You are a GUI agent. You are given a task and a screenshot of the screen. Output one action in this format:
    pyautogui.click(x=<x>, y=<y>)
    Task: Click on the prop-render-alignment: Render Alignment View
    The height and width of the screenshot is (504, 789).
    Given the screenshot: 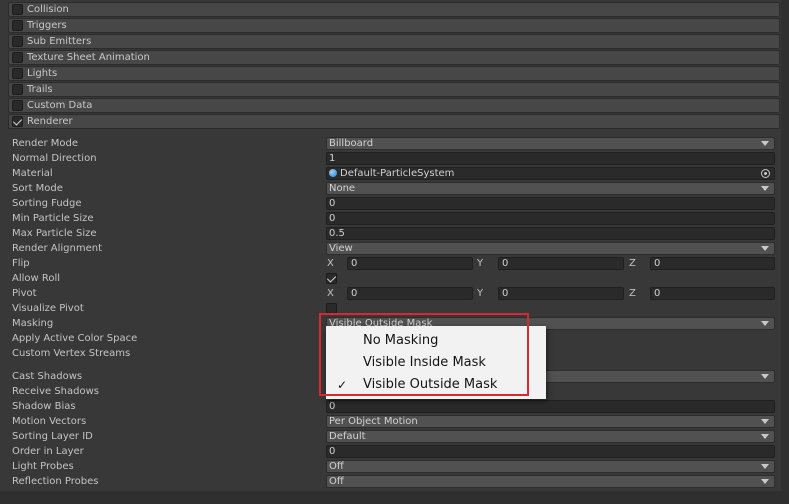 What is the action you would take?
    pyautogui.click(x=394, y=248)
    